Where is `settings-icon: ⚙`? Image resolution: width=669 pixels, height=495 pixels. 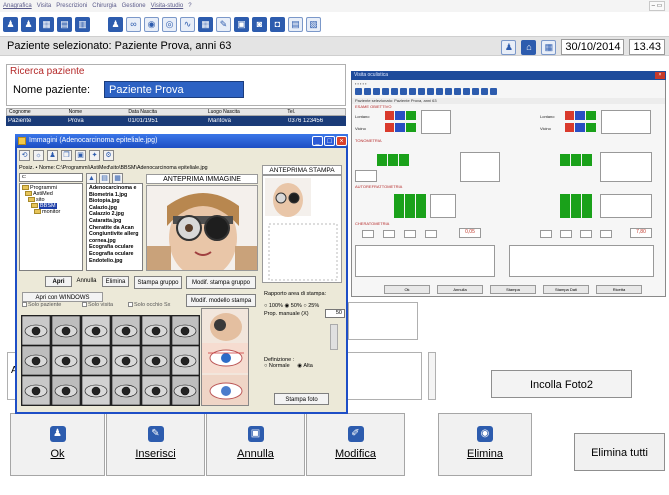 settings-icon: ⚙ is located at coordinates (108, 155).